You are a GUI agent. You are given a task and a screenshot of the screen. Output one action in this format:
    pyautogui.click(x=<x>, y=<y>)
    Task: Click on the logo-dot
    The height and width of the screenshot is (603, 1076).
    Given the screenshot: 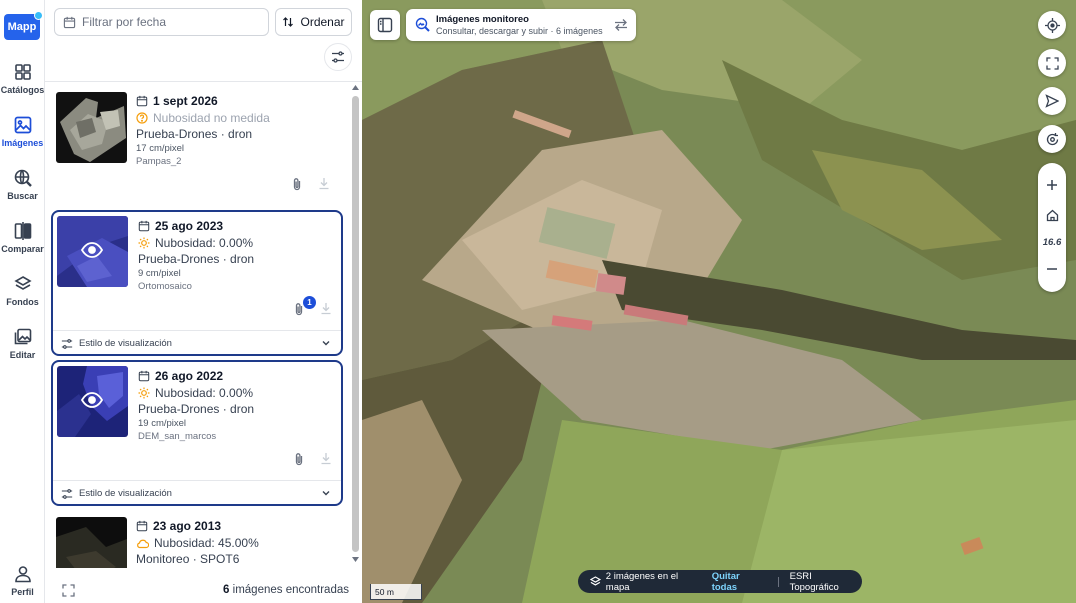 What is the action you would take?
    pyautogui.click(x=38, y=15)
    